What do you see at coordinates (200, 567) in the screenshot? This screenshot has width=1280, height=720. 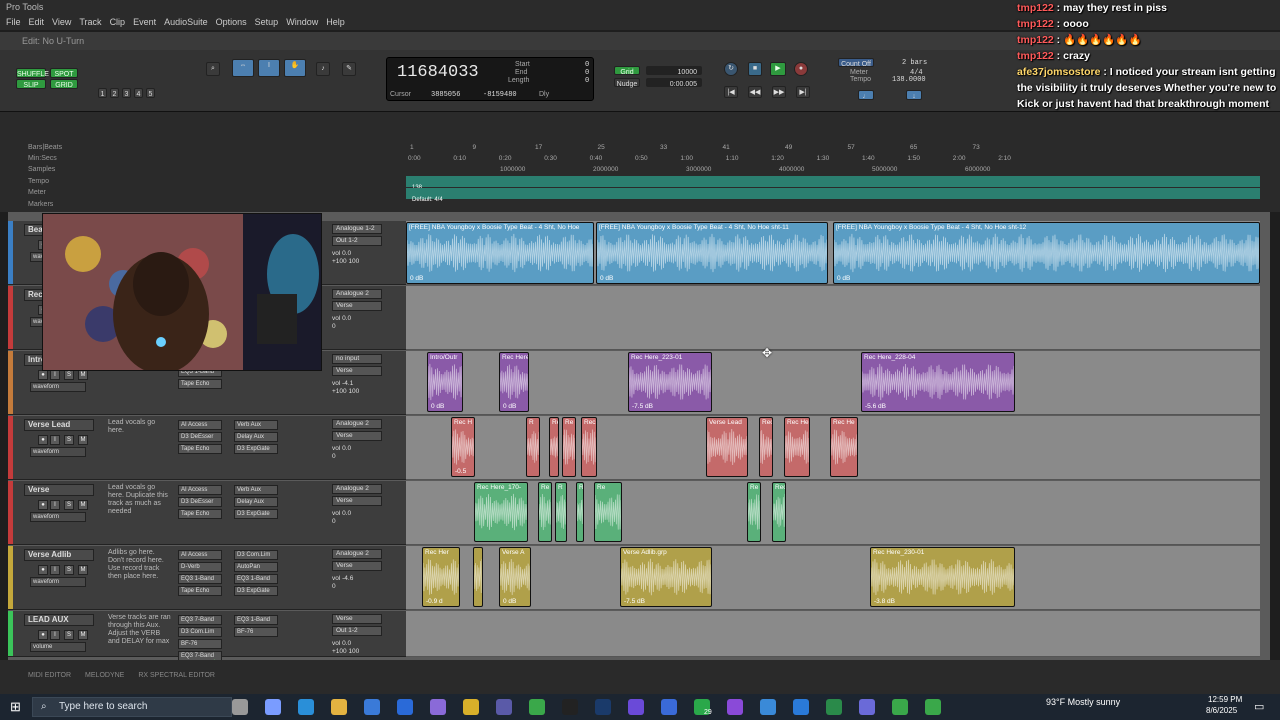 I see `insert-slot: D-Verb` at bounding box center [200, 567].